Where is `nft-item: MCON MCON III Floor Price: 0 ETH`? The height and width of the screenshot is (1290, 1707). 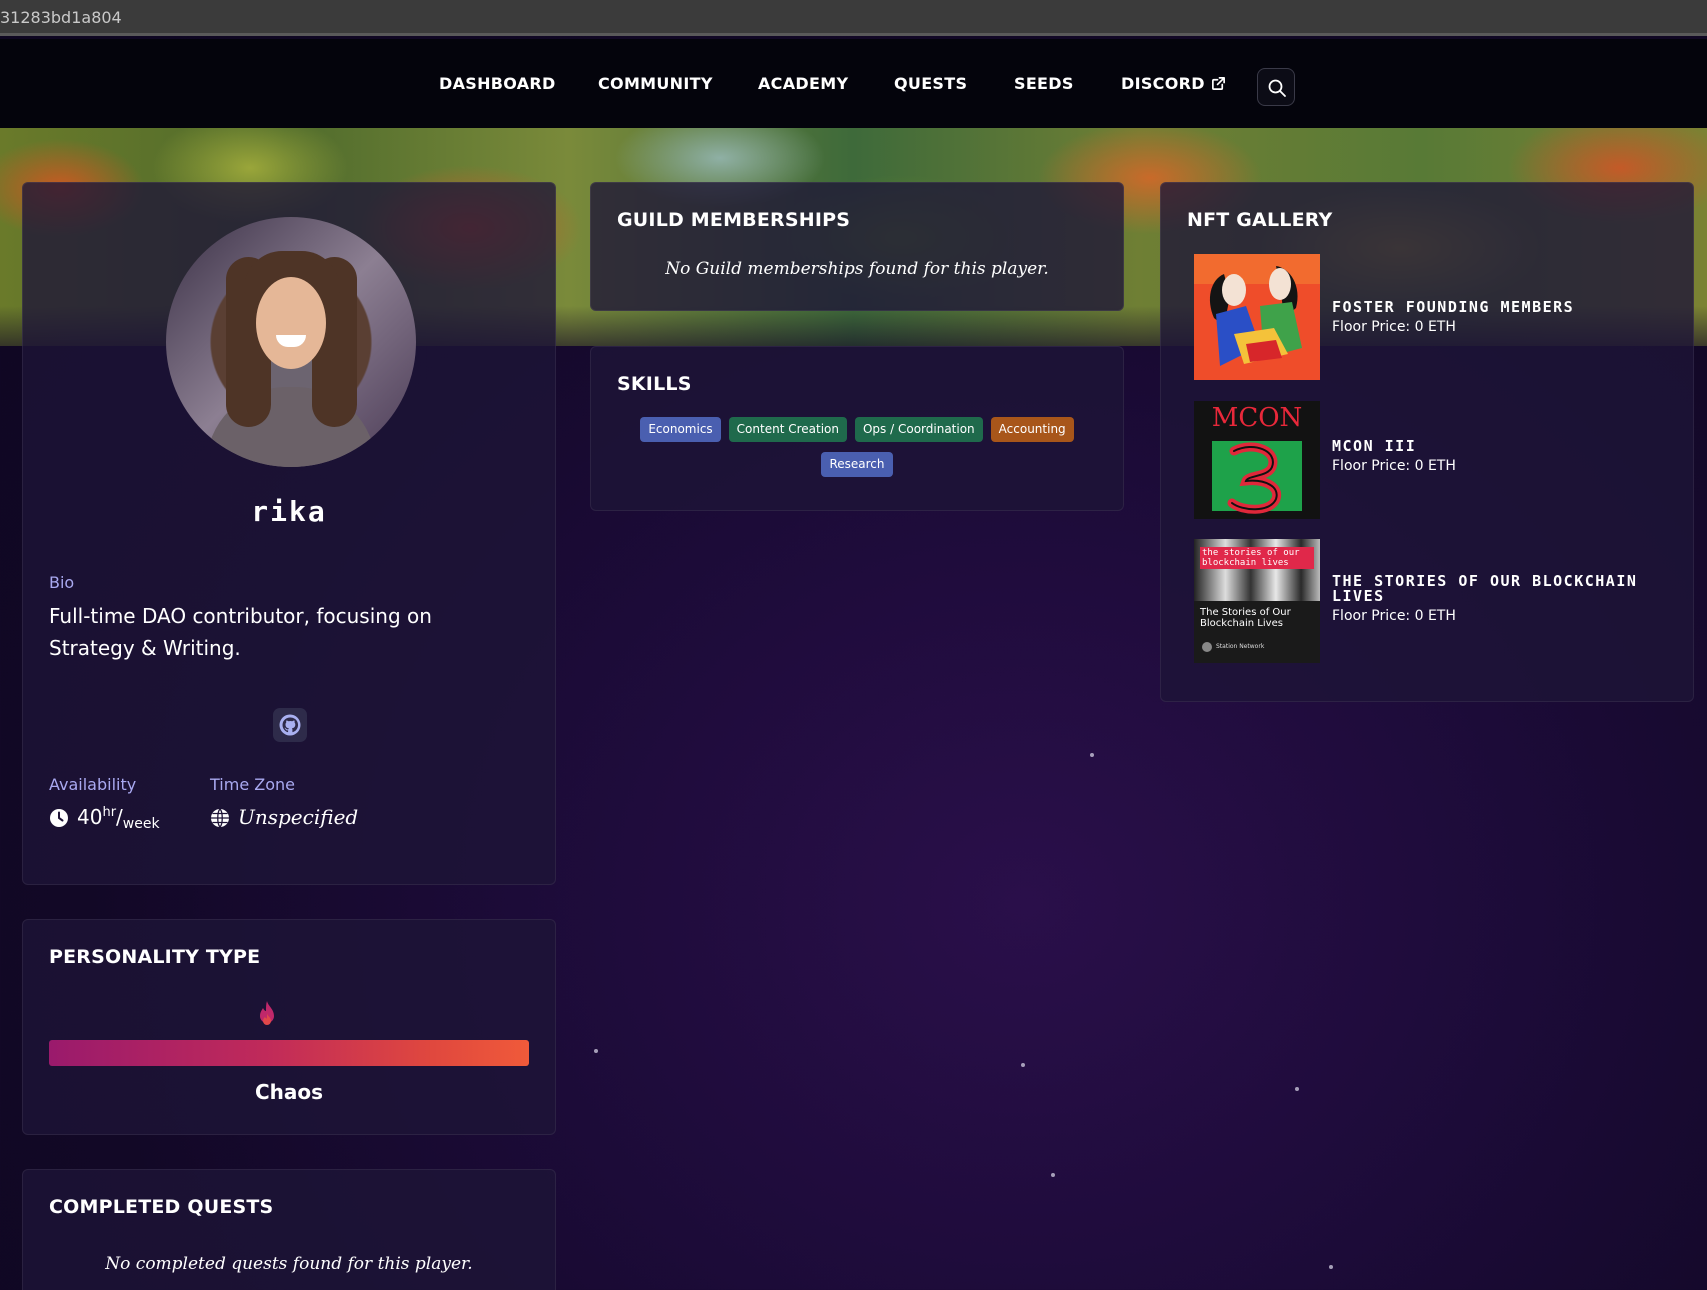 nft-item: MCON MCON III Floor Price: 0 ETH is located at coordinates (1444, 460).